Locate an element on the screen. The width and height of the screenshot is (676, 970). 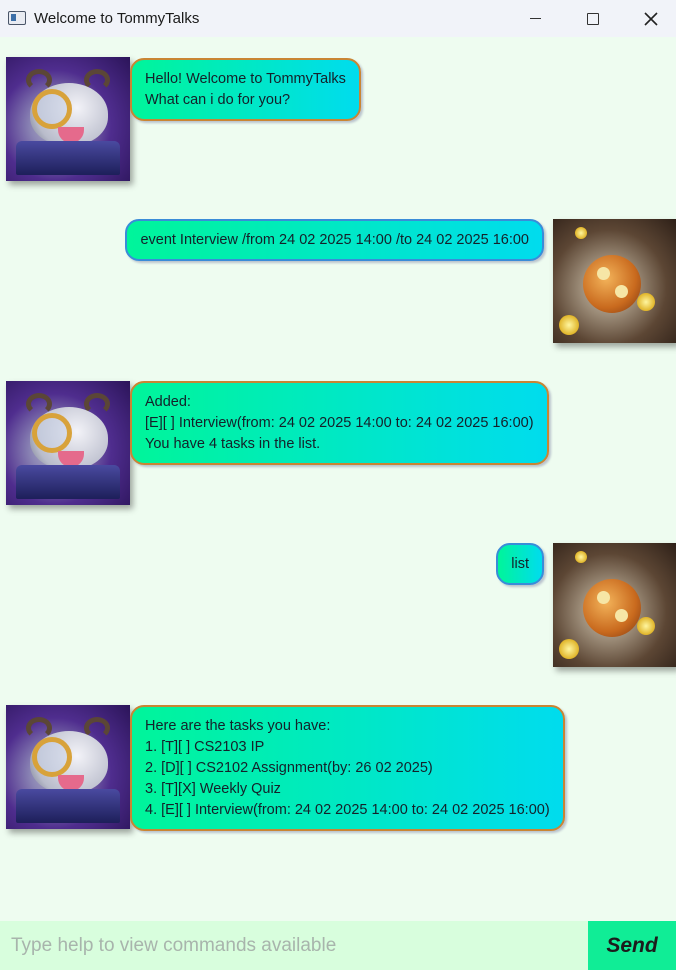
minimize-icon is located at coordinates (535, 18).